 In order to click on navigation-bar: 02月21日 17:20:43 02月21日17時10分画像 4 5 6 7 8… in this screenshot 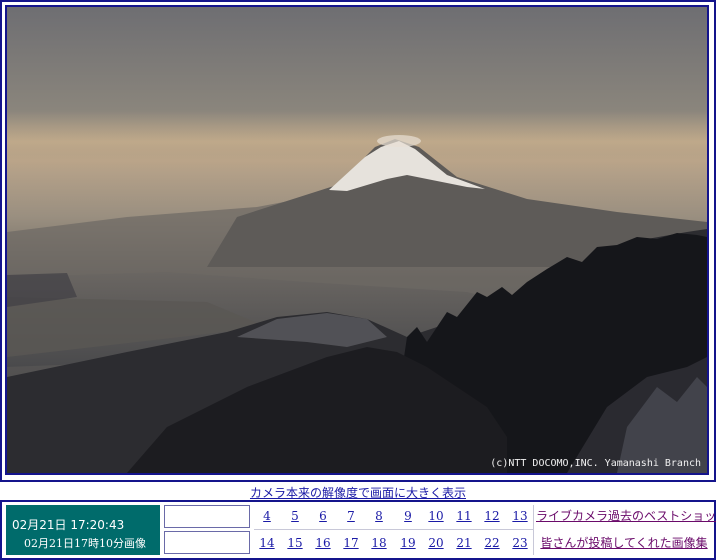, I will do `click(358, 530)`.